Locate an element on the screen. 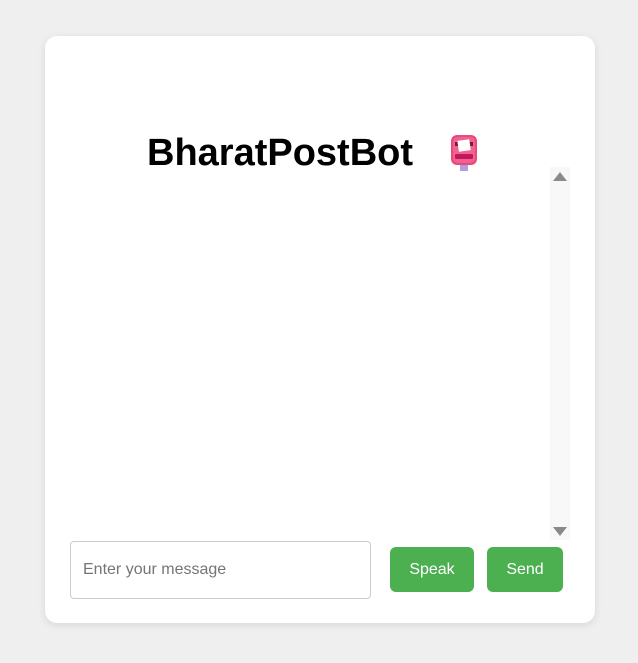 This screenshot has height=663, width=638. scroll-down-arrow-icon is located at coordinates (560, 531).